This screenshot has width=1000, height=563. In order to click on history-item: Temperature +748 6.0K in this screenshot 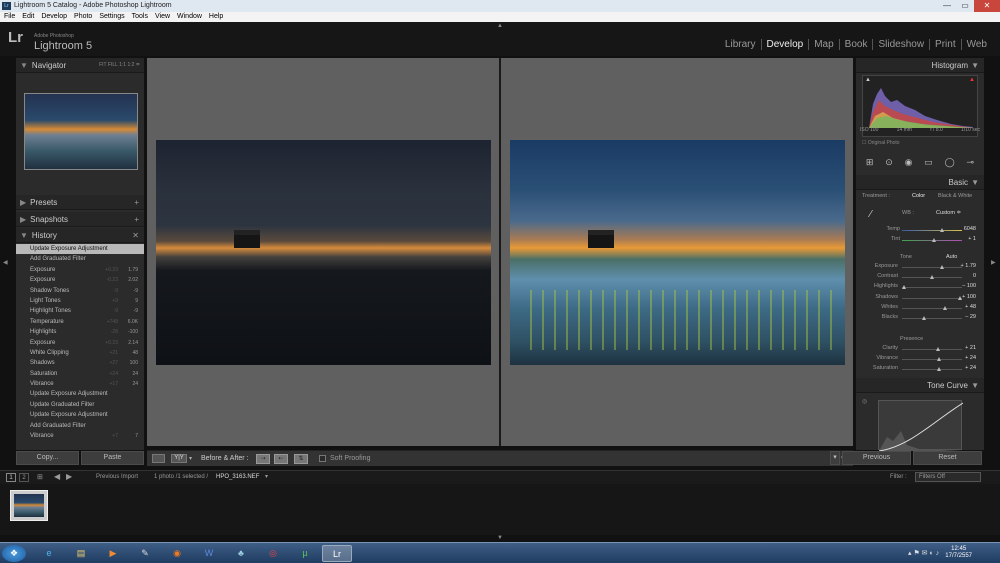, I will do `click(80, 322)`.